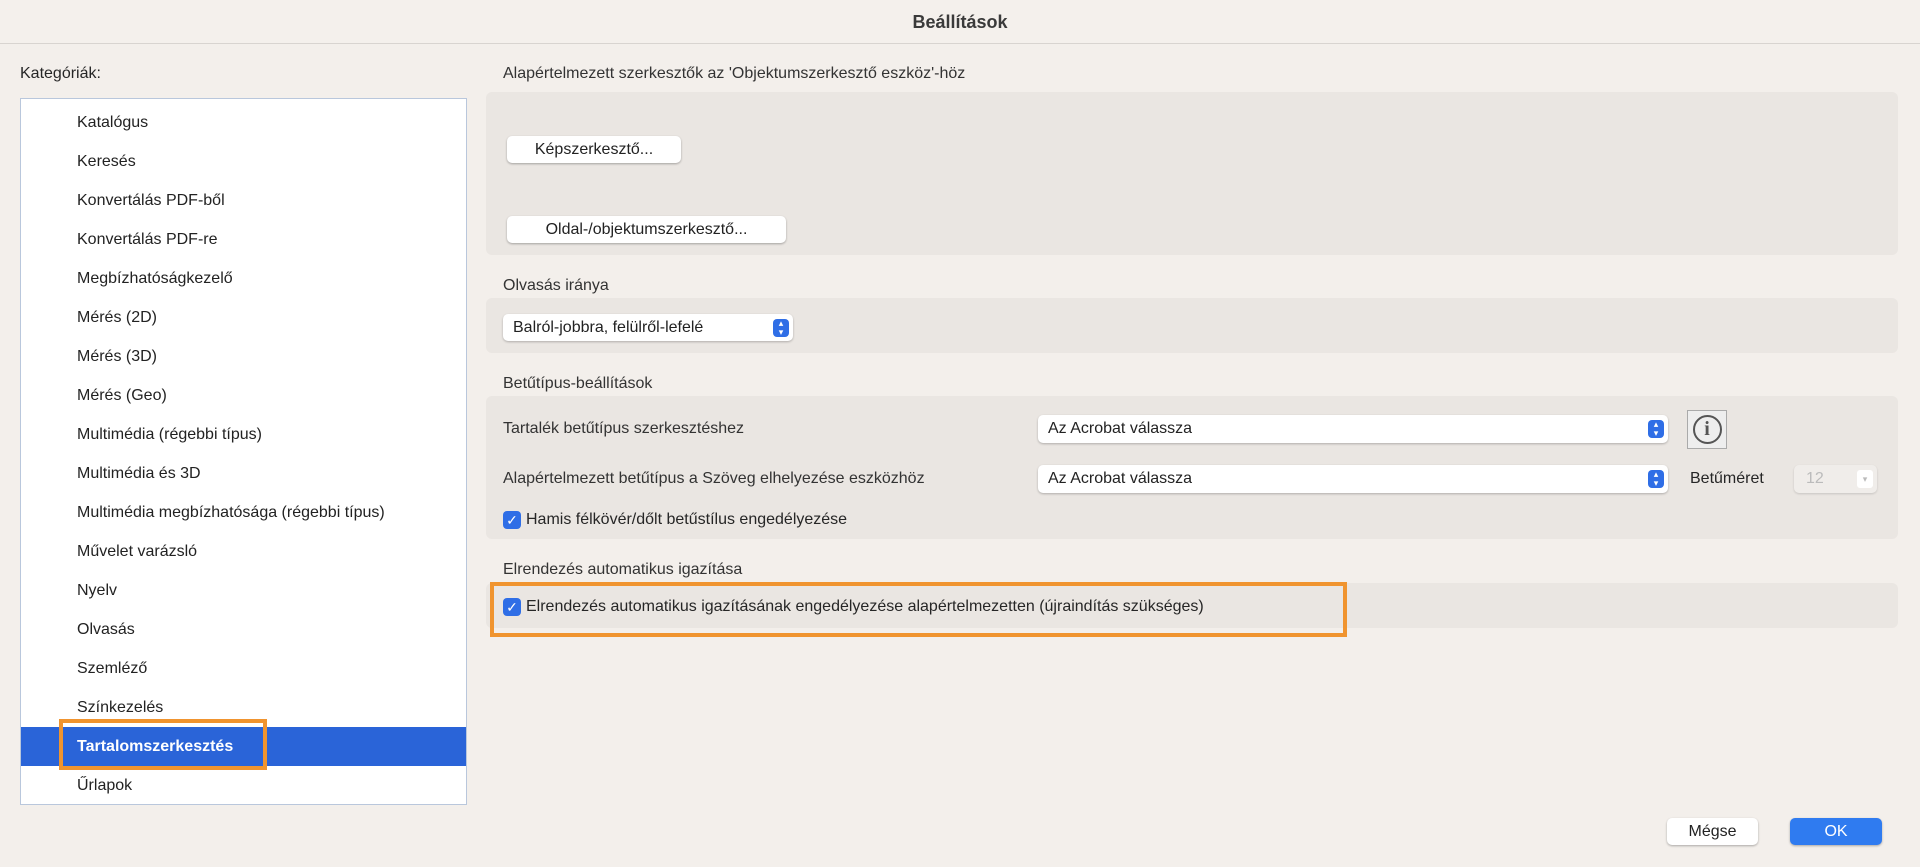 Image resolution: width=1920 pixels, height=867 pixels. I want to click on category-item: Konvertálás PDF-re, so click(243, 239).